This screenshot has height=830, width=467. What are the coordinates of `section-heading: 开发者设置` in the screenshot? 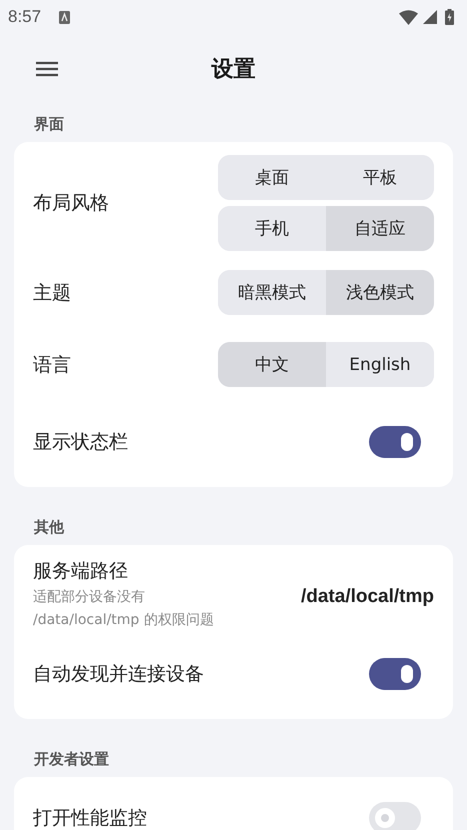 It's located at (72, 759).